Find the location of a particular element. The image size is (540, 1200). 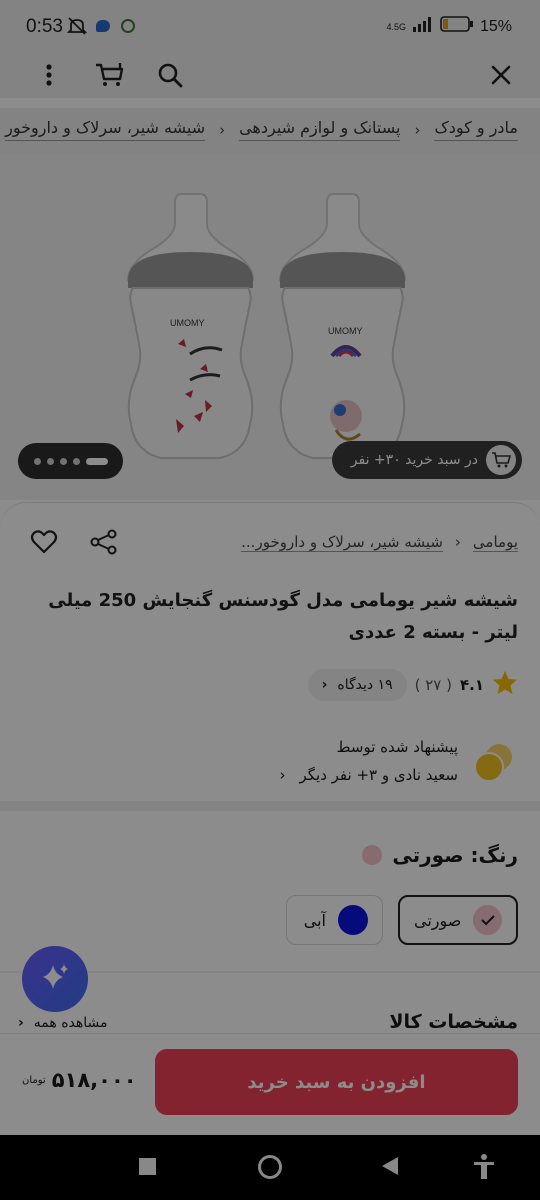

buy-bar: افزودن به سبد خرید تومان ۵۱۸,۰۰۰ is located at coordinates (270, 1084).